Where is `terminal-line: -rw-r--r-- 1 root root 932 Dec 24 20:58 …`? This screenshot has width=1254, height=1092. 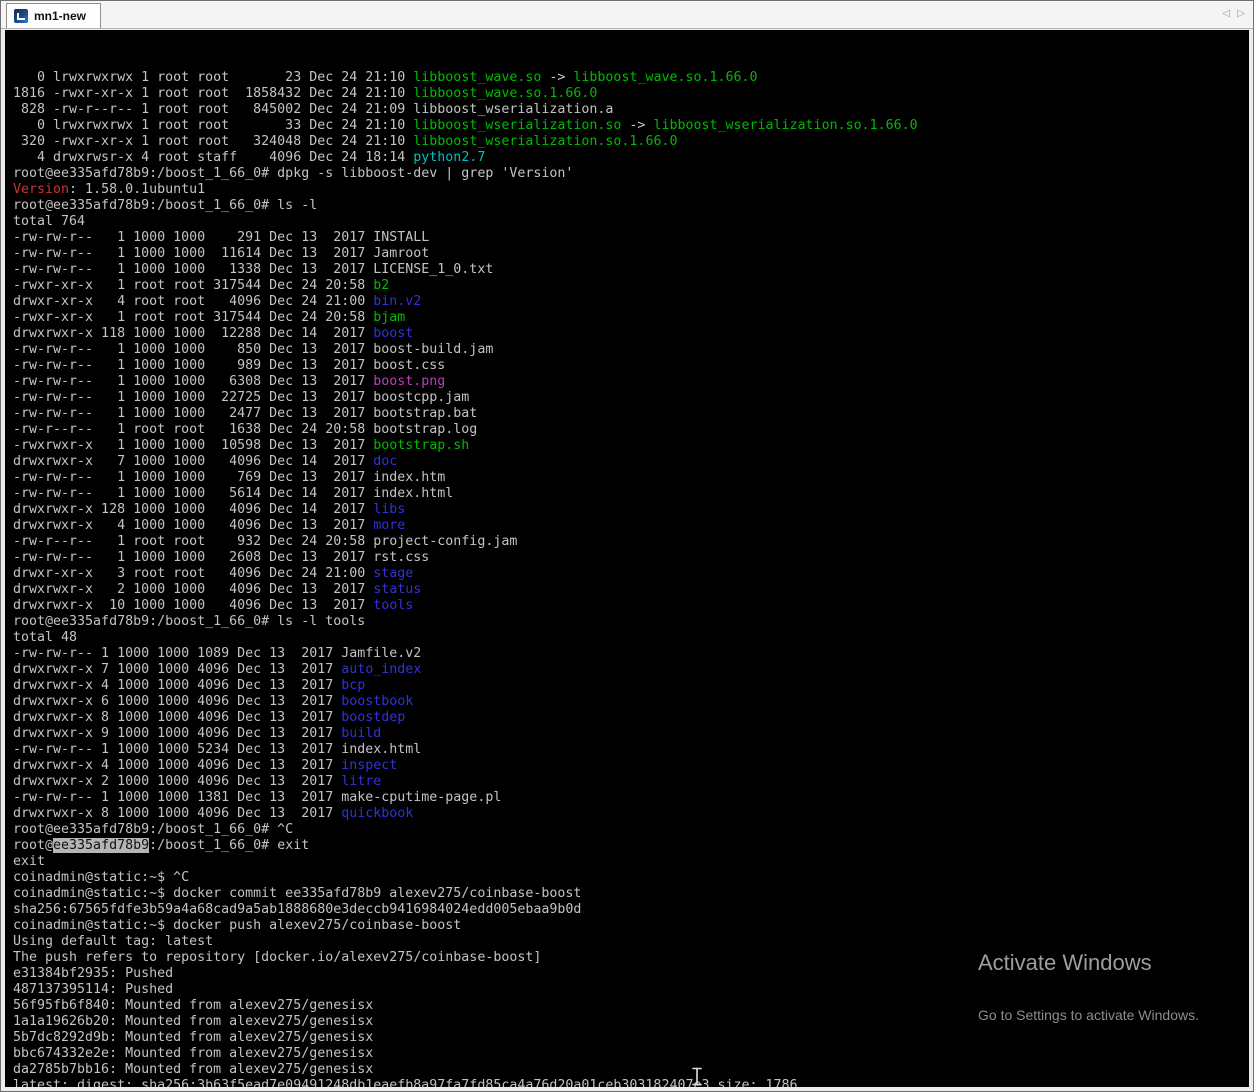 terminal-line: -rw-r--r-- 1 root root 932 Dec 24 20:58 … is located at coordinates (631, 542).